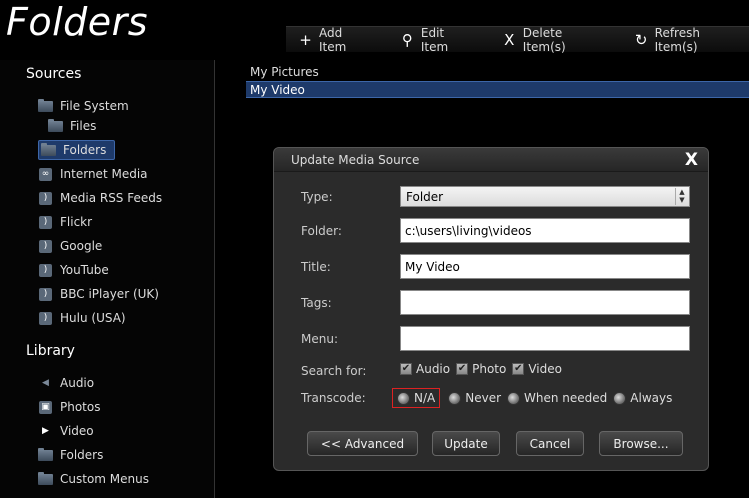 The width and height of the screenshot is (749, 498). I want to click on sidebar-item-label: Hulu (USA), so click(93, 318).